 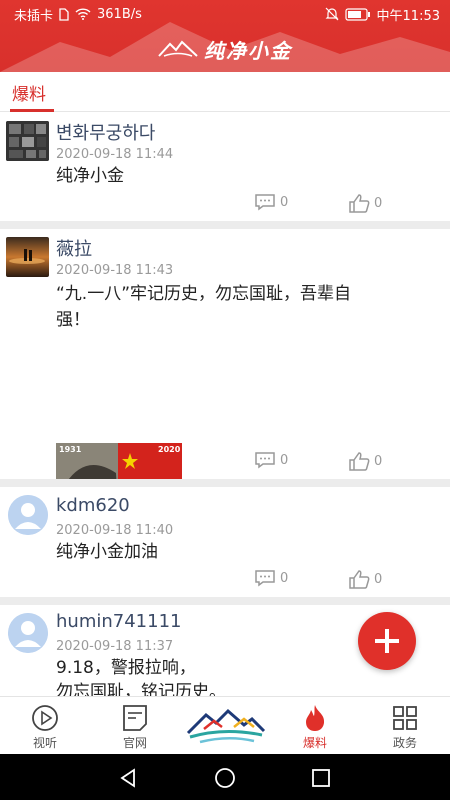 I want to click on post-time: 2020-09-18 11:37, so click(x=115, y=646).